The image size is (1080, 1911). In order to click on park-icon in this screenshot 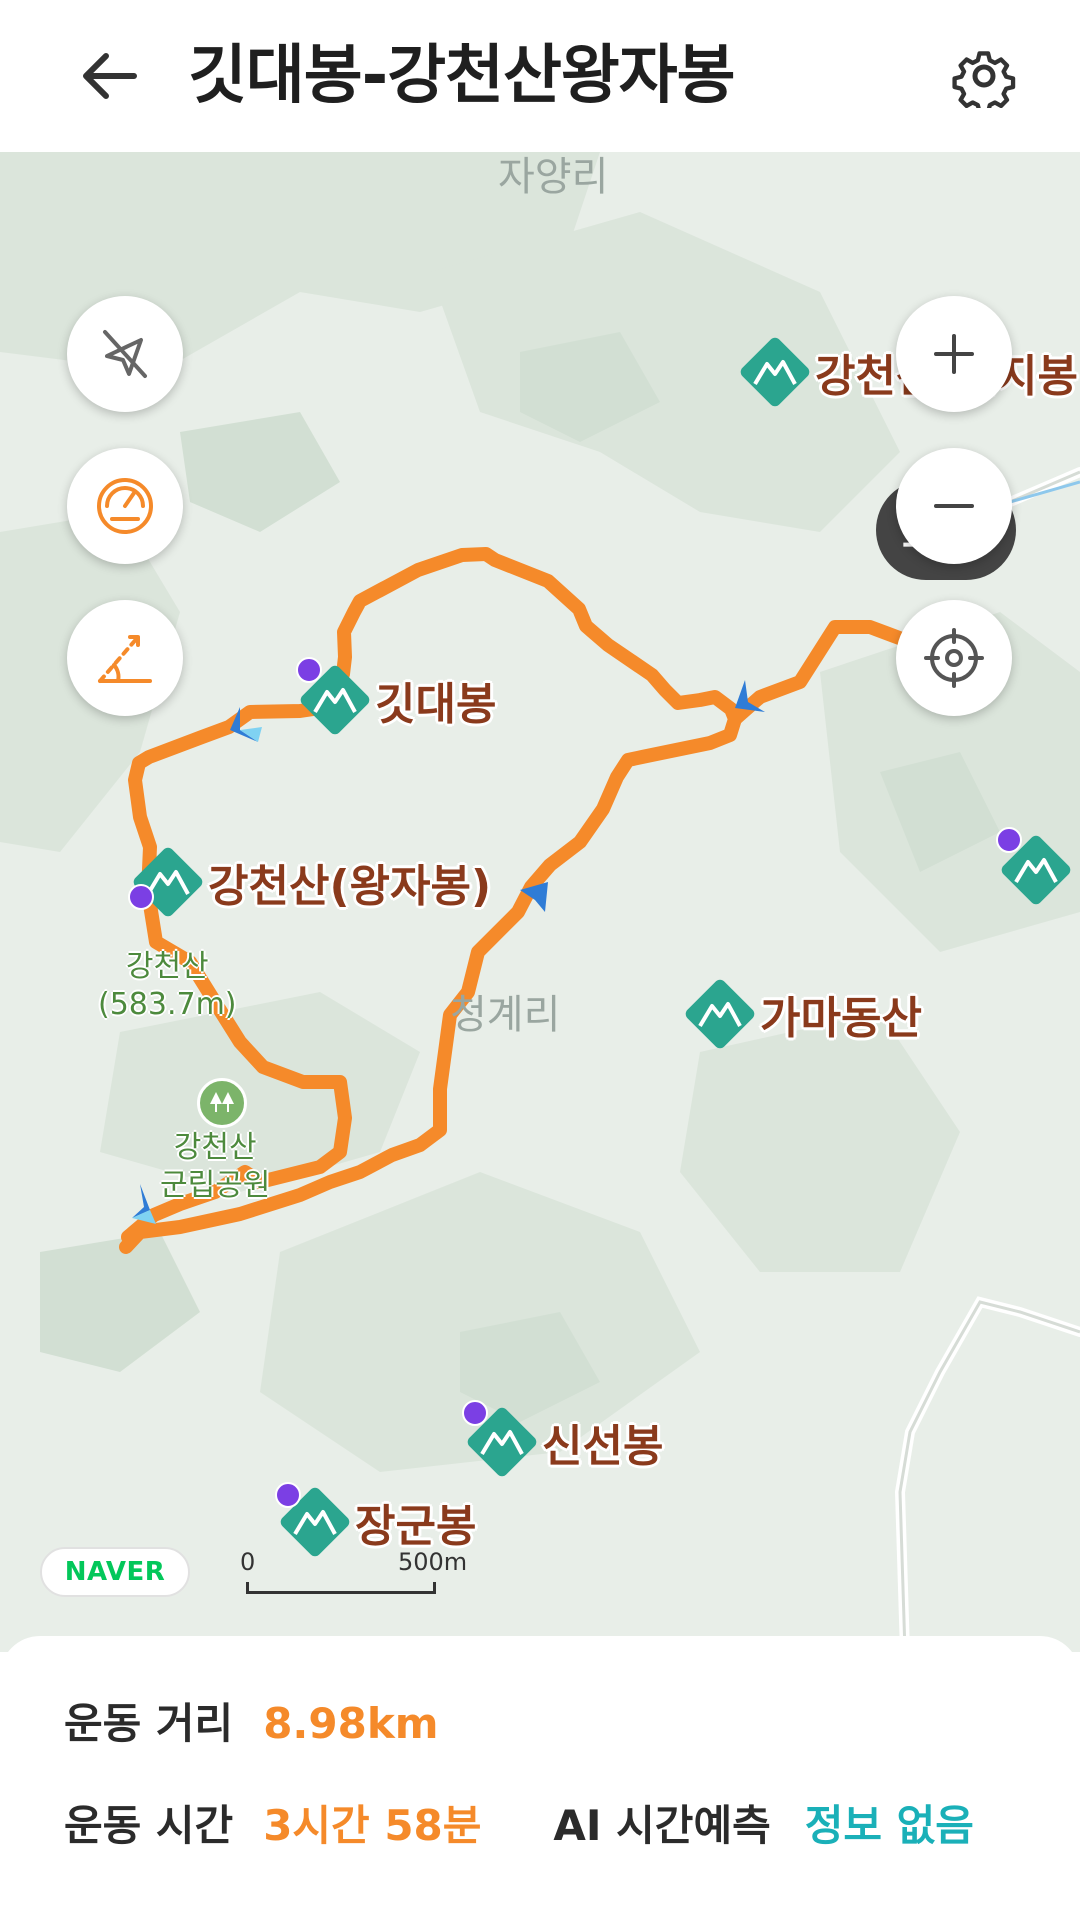, I will do `click(222, 1103)`.